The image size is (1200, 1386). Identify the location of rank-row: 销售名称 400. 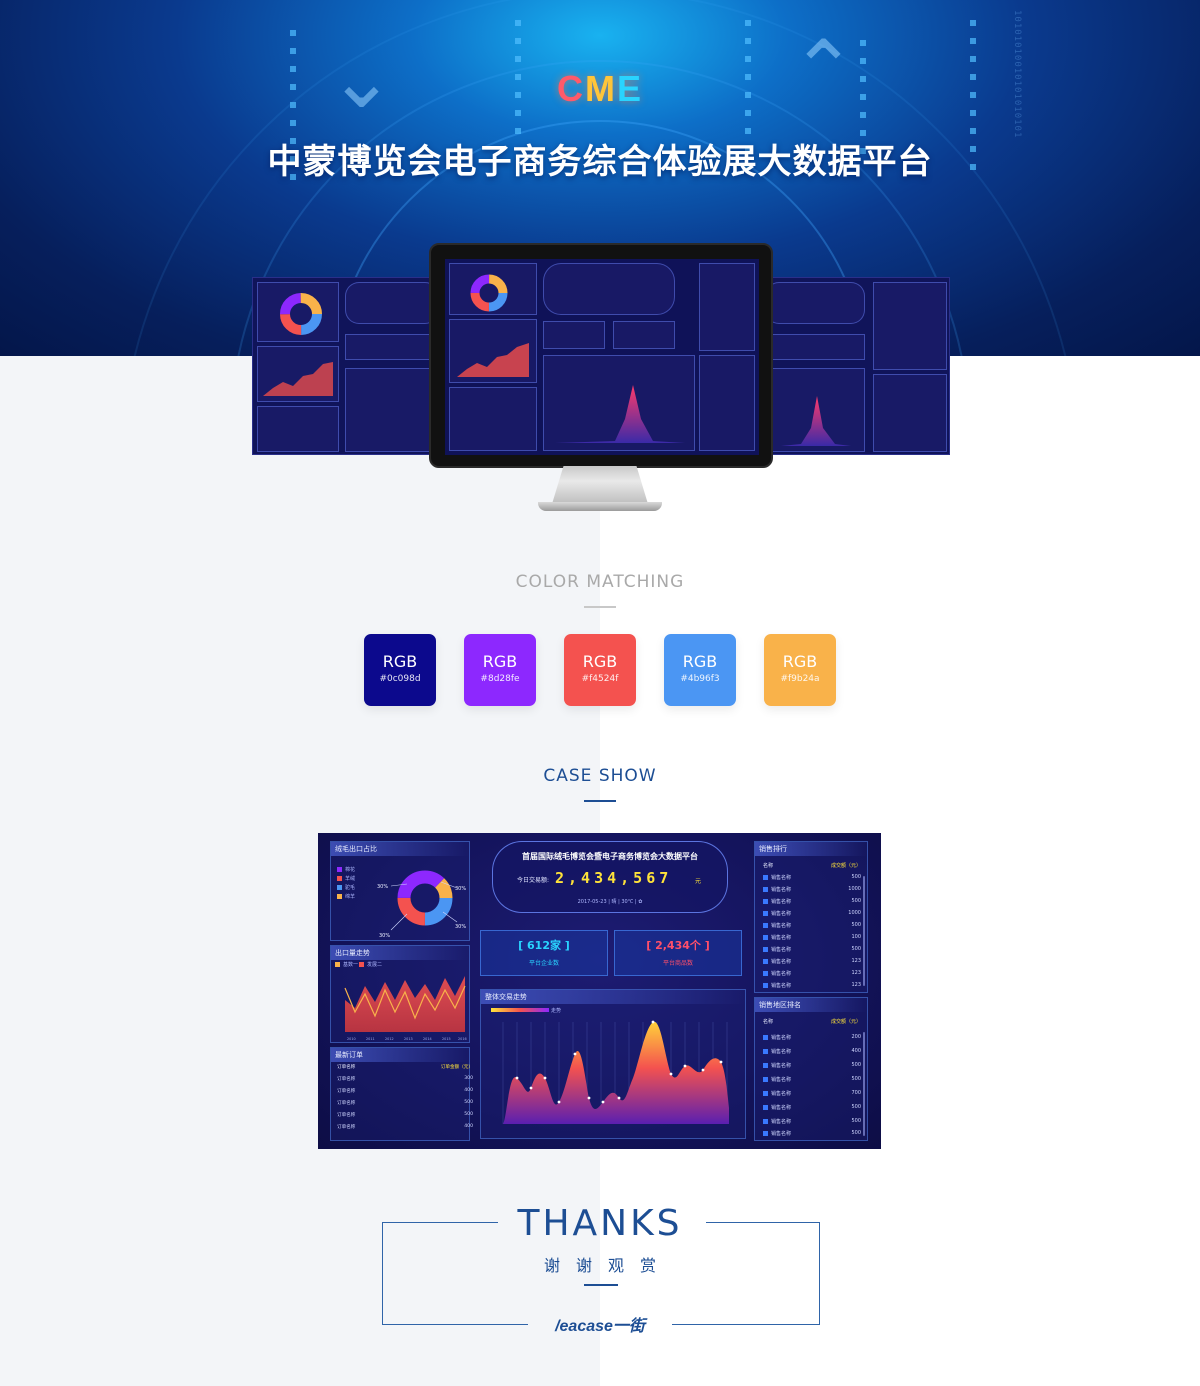
(812, 1051).